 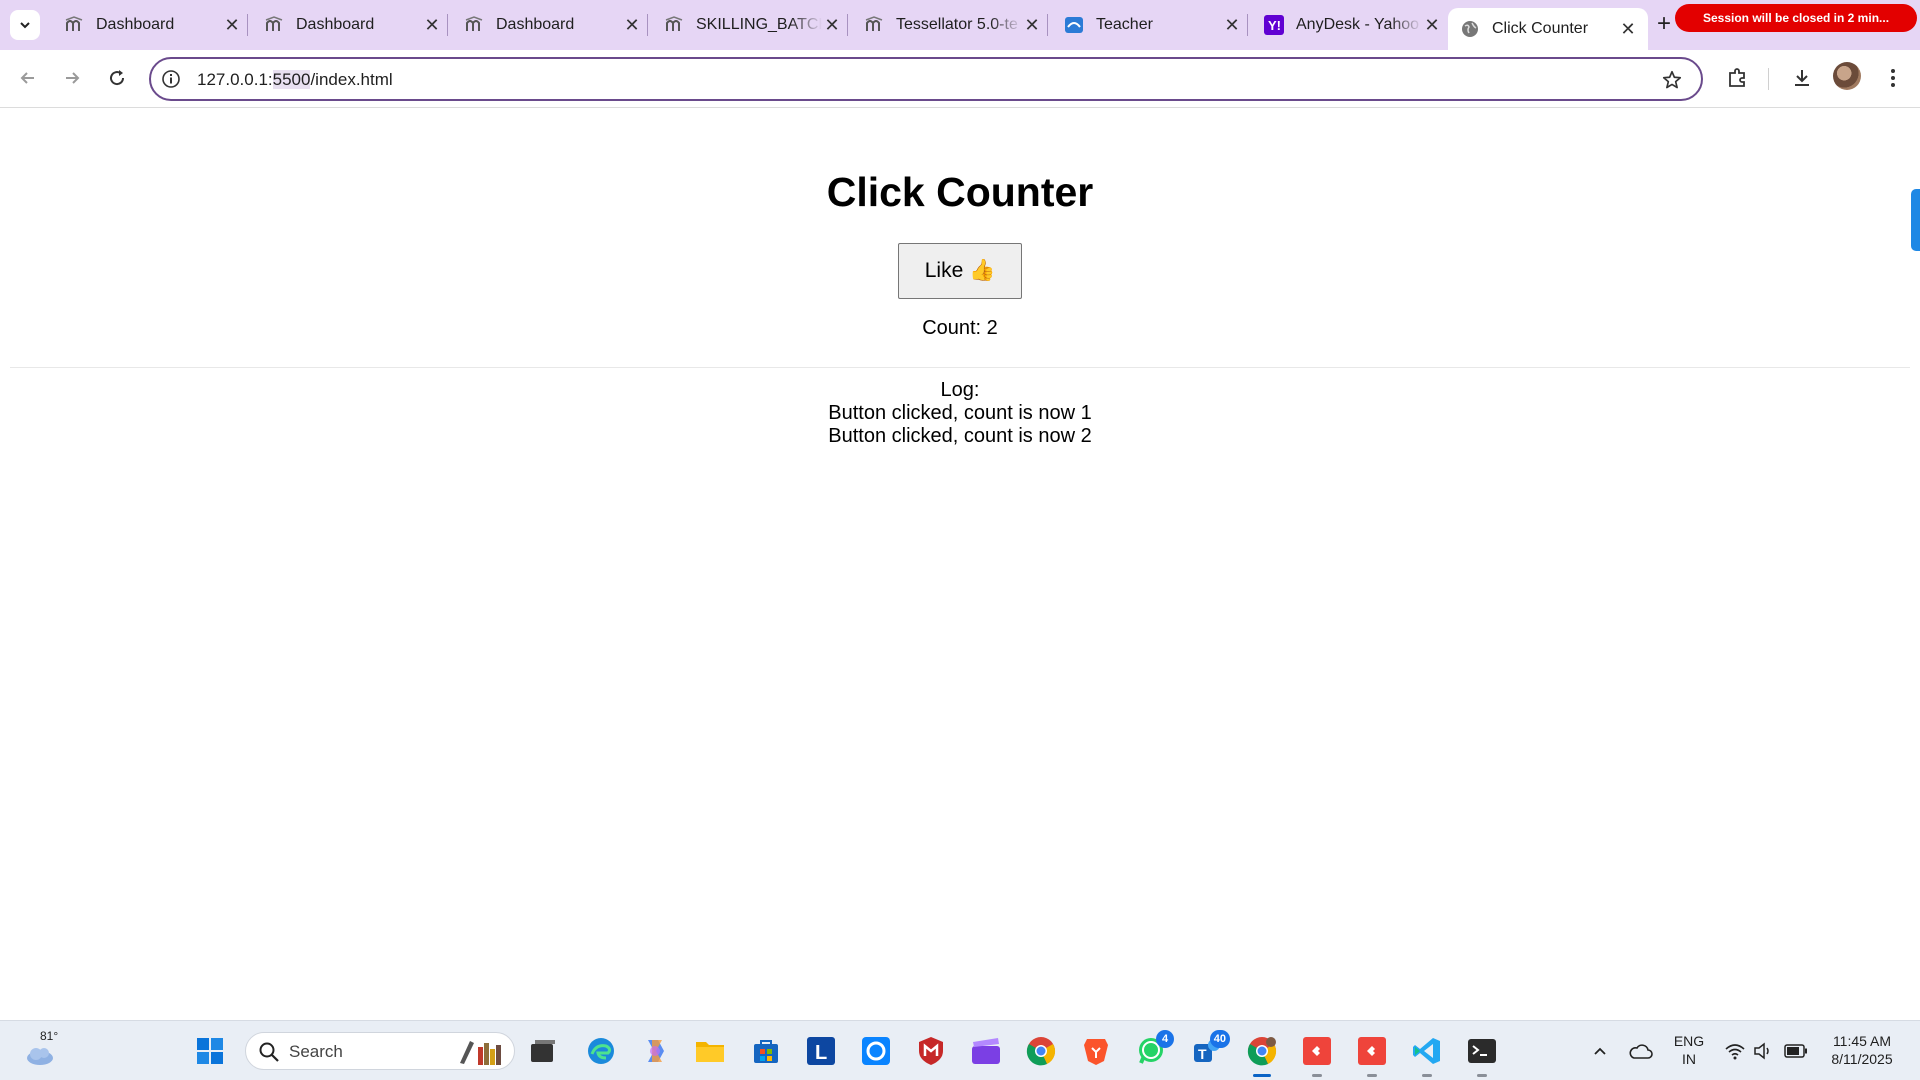 I want to click on browser-tab: SKILLING_BATCH ✕, so click(x=752, y=25).